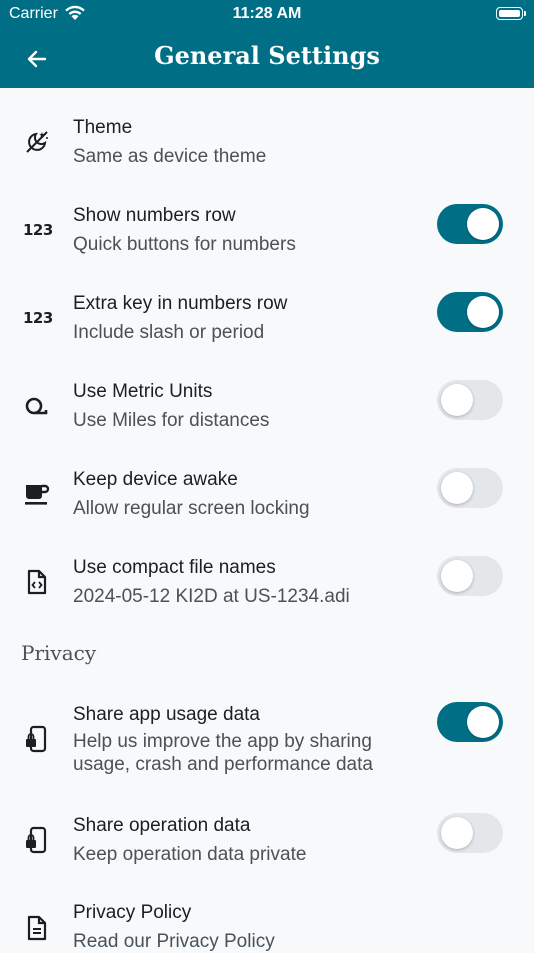 The image size is (534, 953). What do you see at coordinates (37, 142) in the screenshot?
I see `theme-icon` at bounding box center [37, 142].